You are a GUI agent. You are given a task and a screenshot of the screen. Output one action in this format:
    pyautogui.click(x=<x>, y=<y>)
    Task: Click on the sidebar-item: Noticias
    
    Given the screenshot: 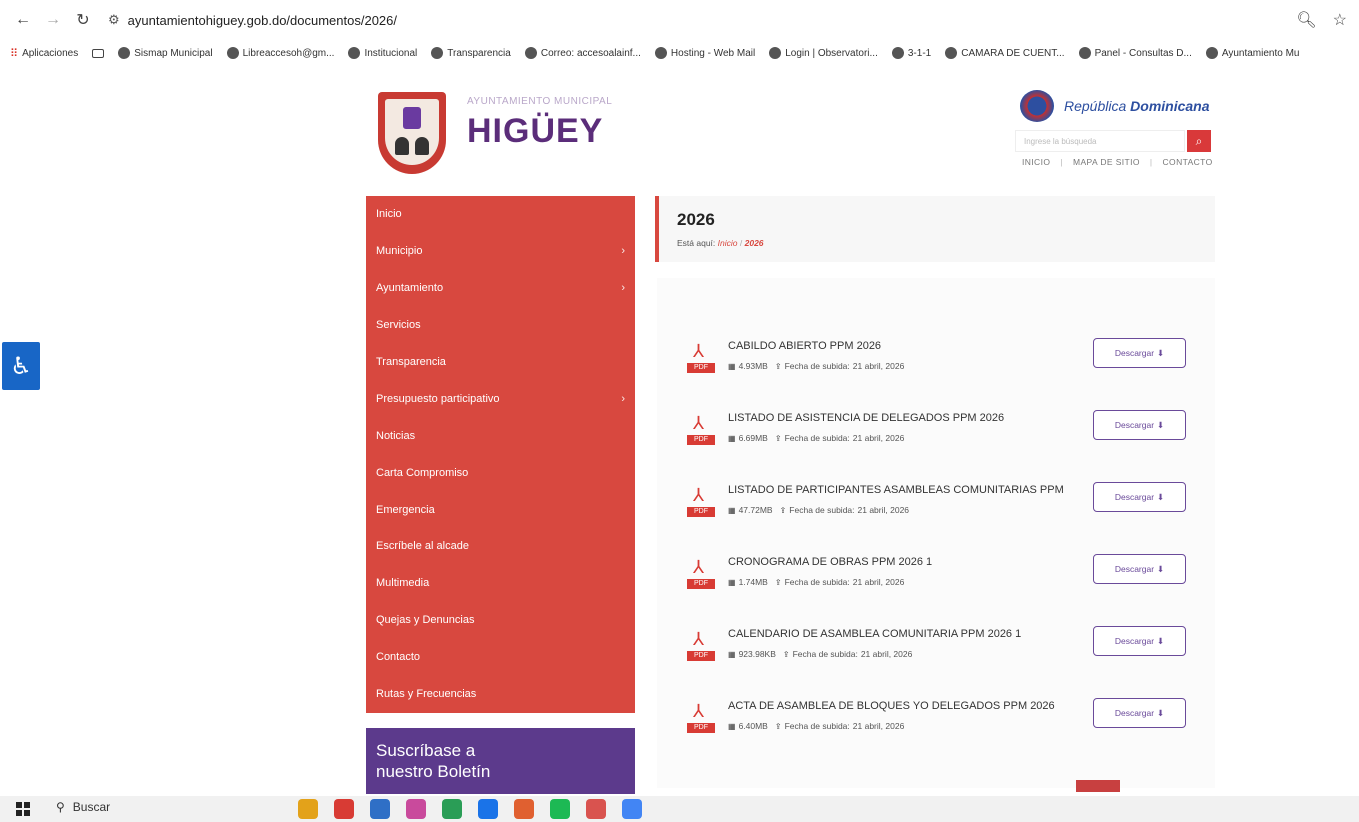 What is the action you would take?
    pyautogui.click(x=500, y=435)
    